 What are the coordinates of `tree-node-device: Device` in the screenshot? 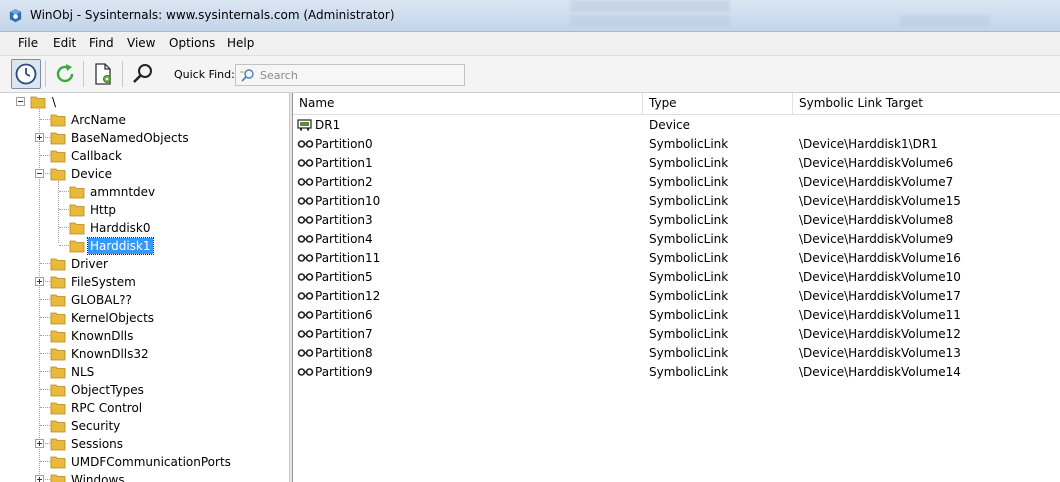 It's located at (144, 174).